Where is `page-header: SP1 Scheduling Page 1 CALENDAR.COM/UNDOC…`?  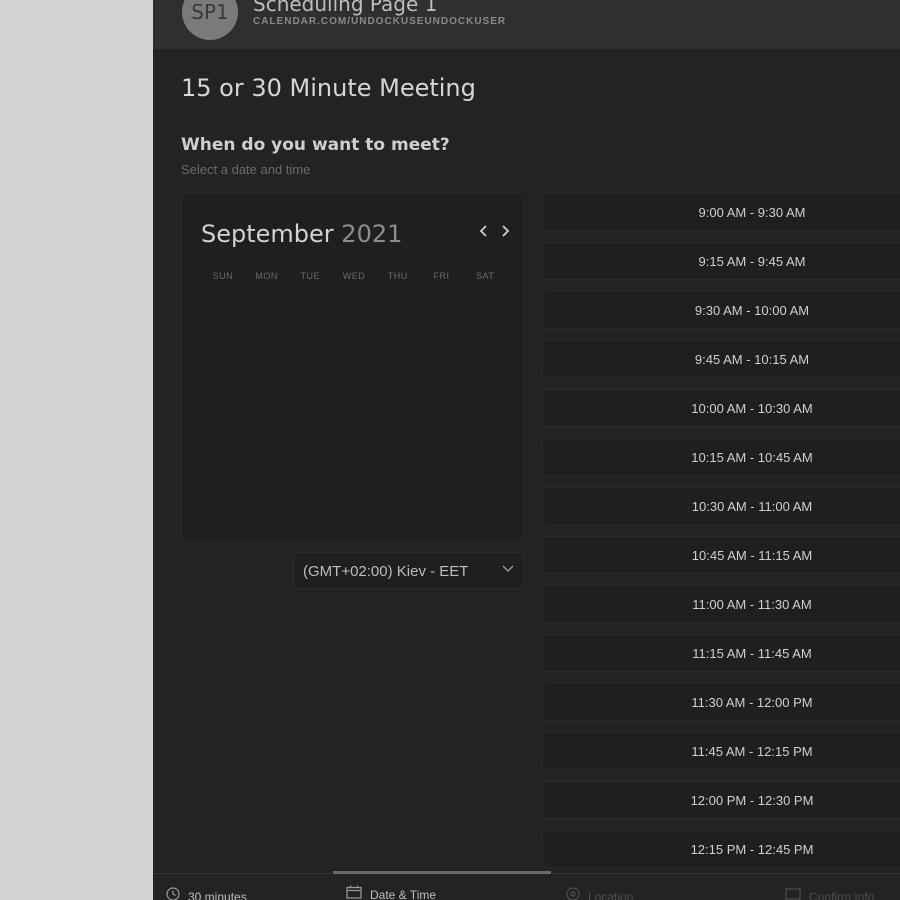 page-header: SP1 Scheduling Page 1 CALENDAR.COM/UNDOC… is located at coordinates (526, 24).